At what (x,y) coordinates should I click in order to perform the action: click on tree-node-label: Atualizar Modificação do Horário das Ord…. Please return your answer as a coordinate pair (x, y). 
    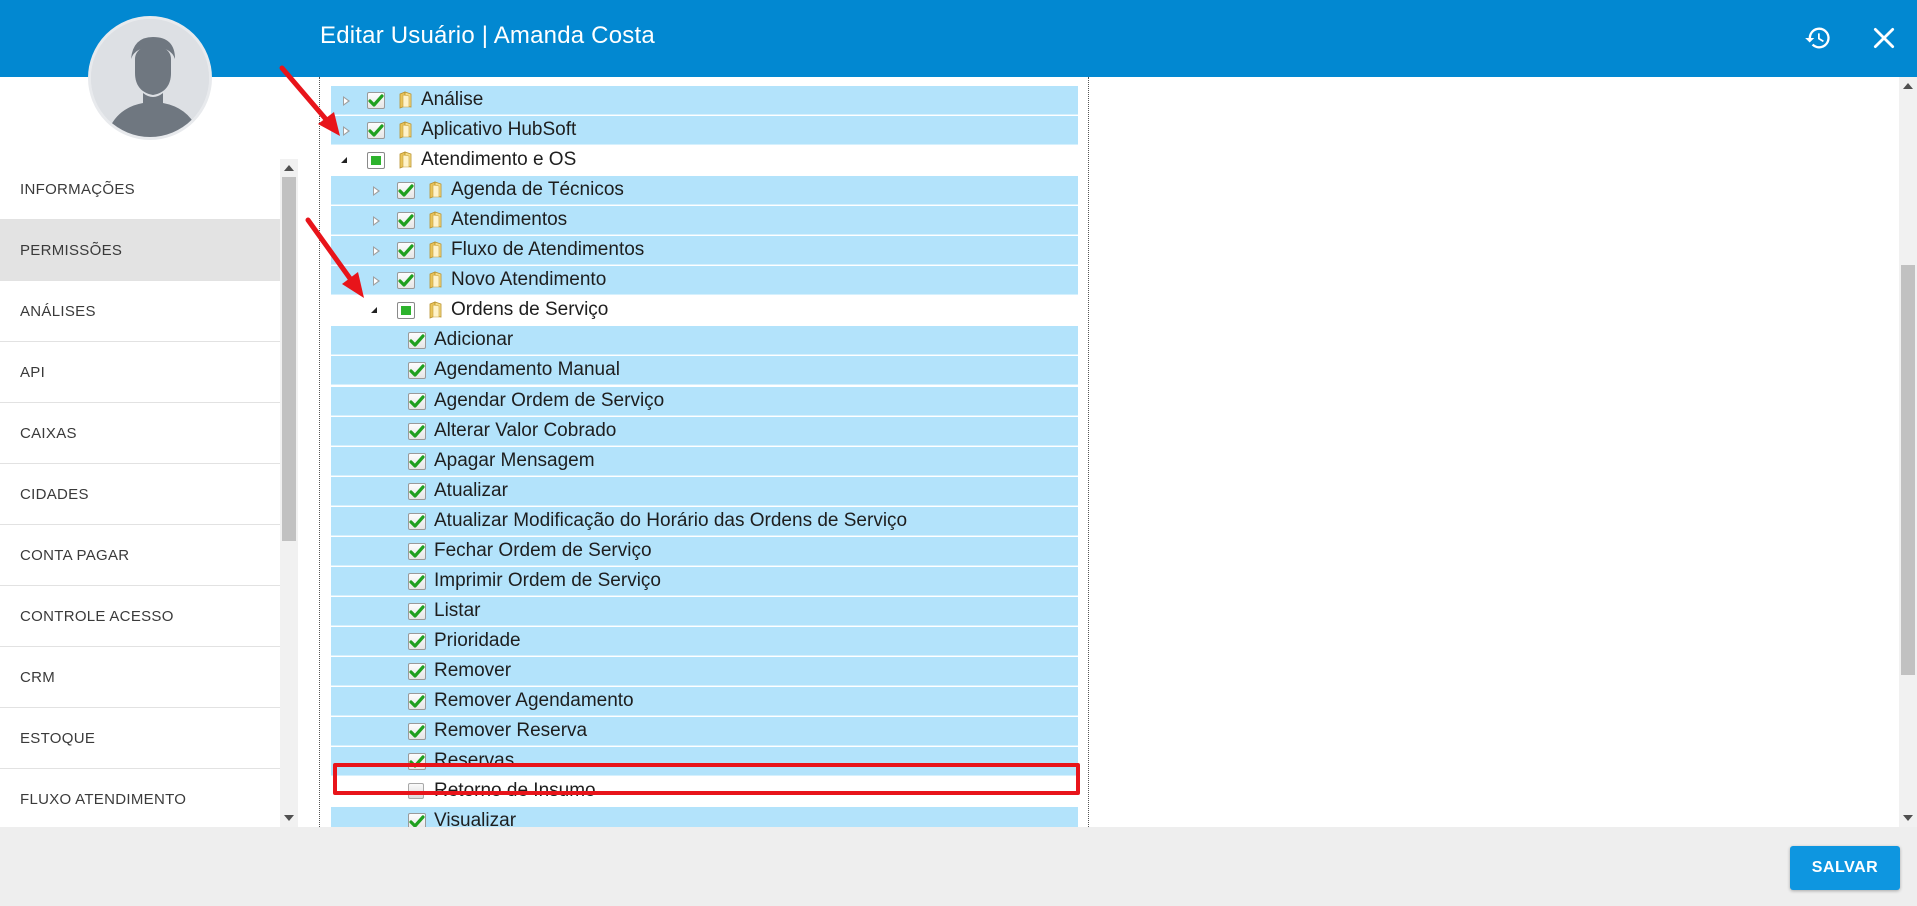
    Looking at the image, I should click on (671, 520).